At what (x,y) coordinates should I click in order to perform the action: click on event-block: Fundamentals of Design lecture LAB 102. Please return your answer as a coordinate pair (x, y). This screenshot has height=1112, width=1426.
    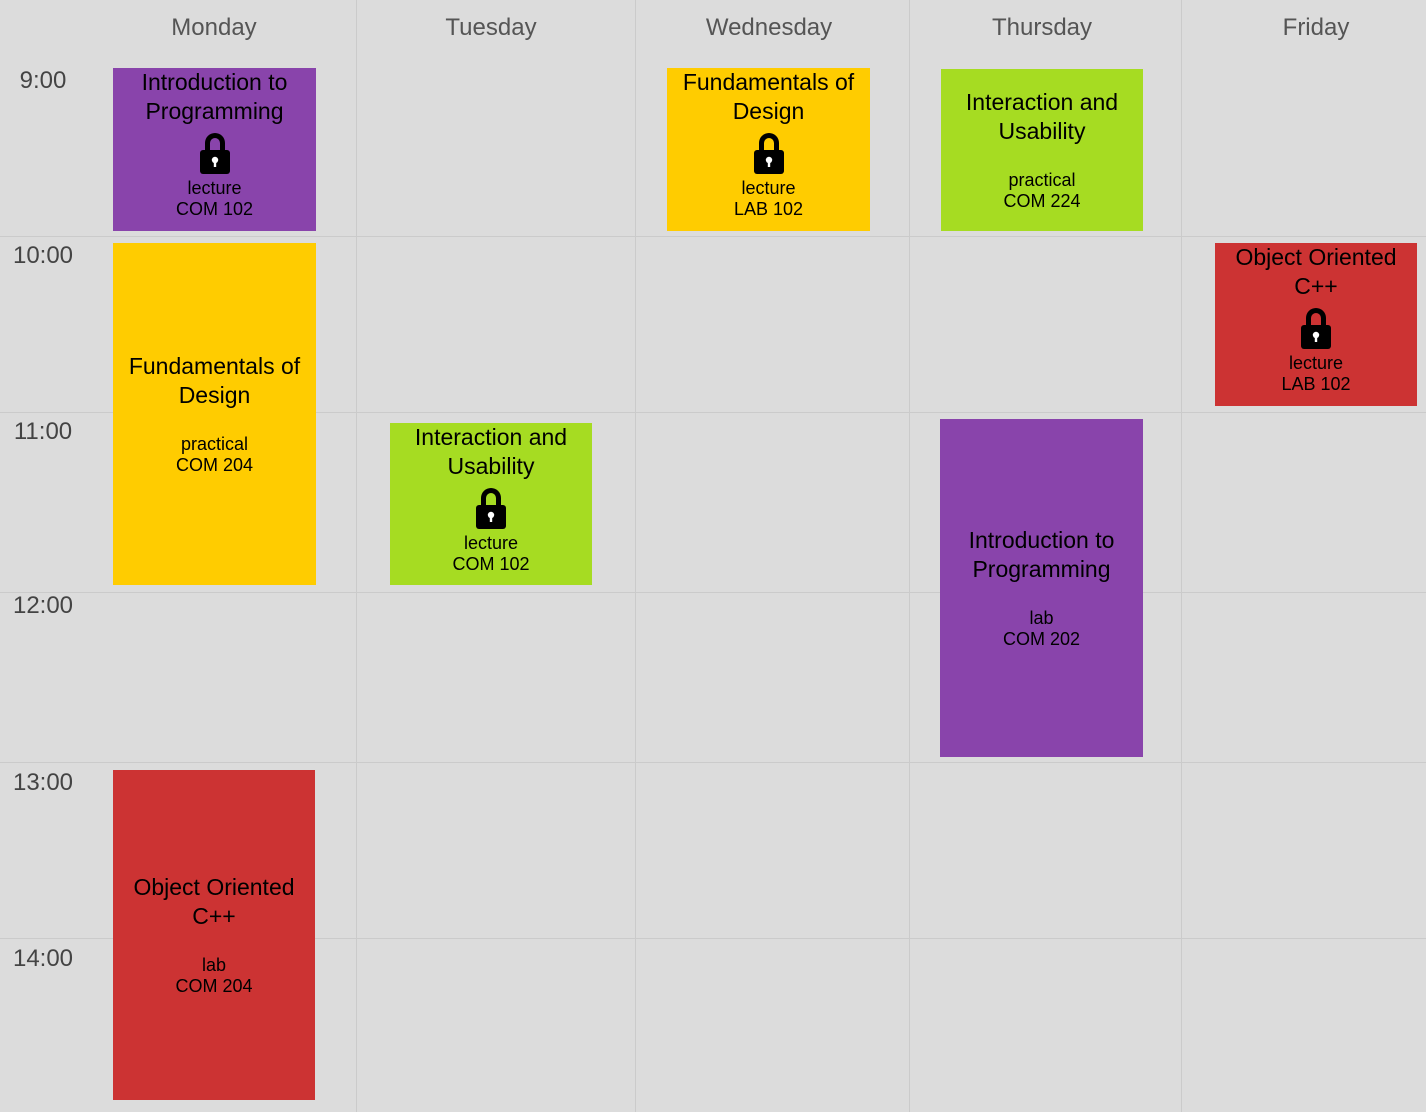
    Looking at the image, I should click on (768, 149).